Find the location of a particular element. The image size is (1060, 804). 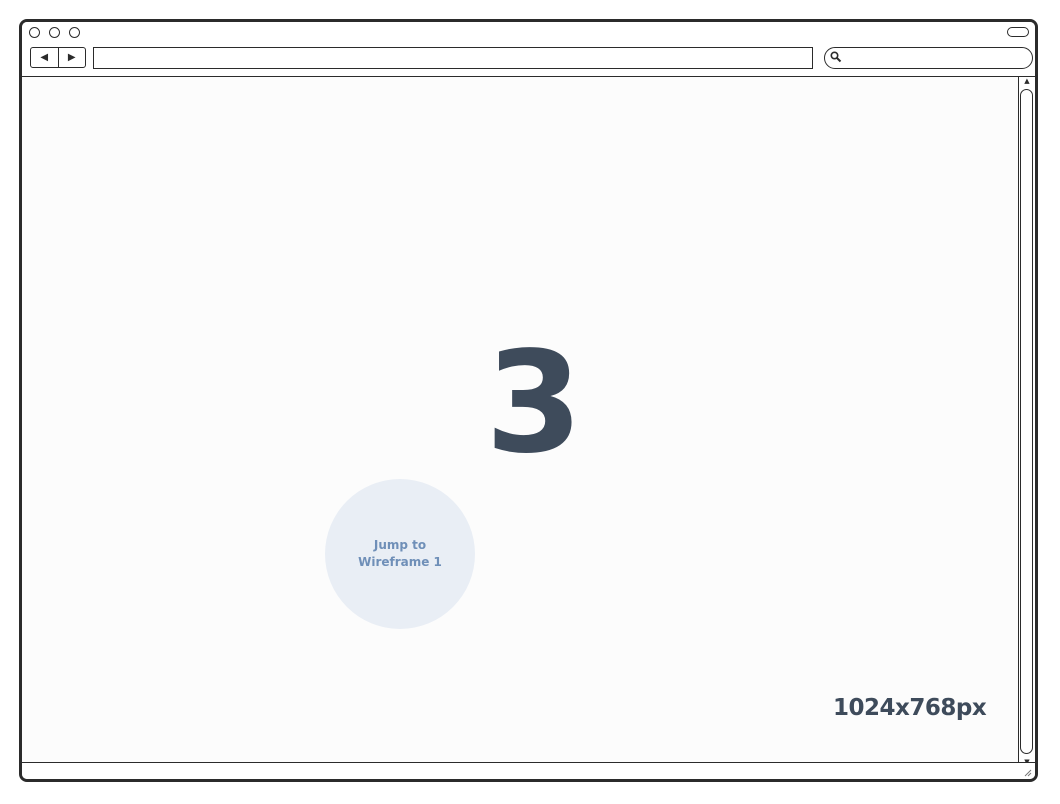

minimize-window-icon is located at coordinates (54, 32).